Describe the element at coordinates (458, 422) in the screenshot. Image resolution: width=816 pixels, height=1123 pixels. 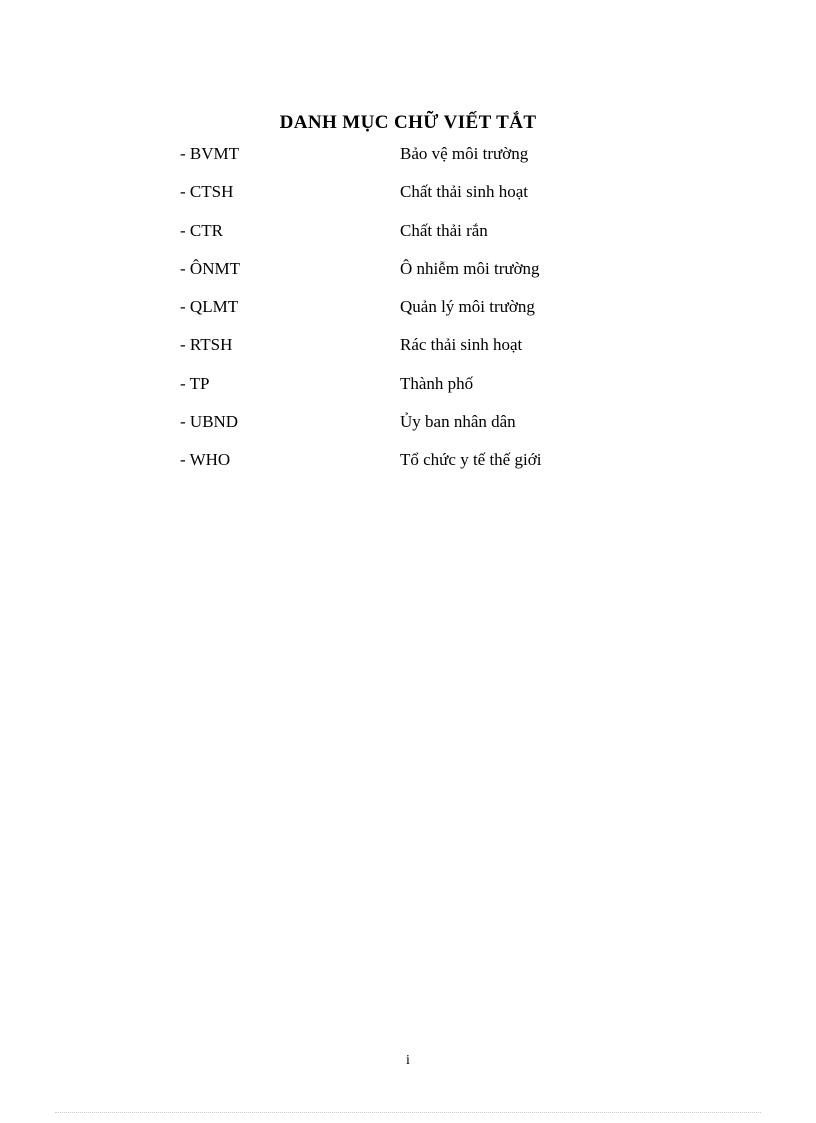
I see `abbreviation-definition: Ủy ban nhân dân` at that location.